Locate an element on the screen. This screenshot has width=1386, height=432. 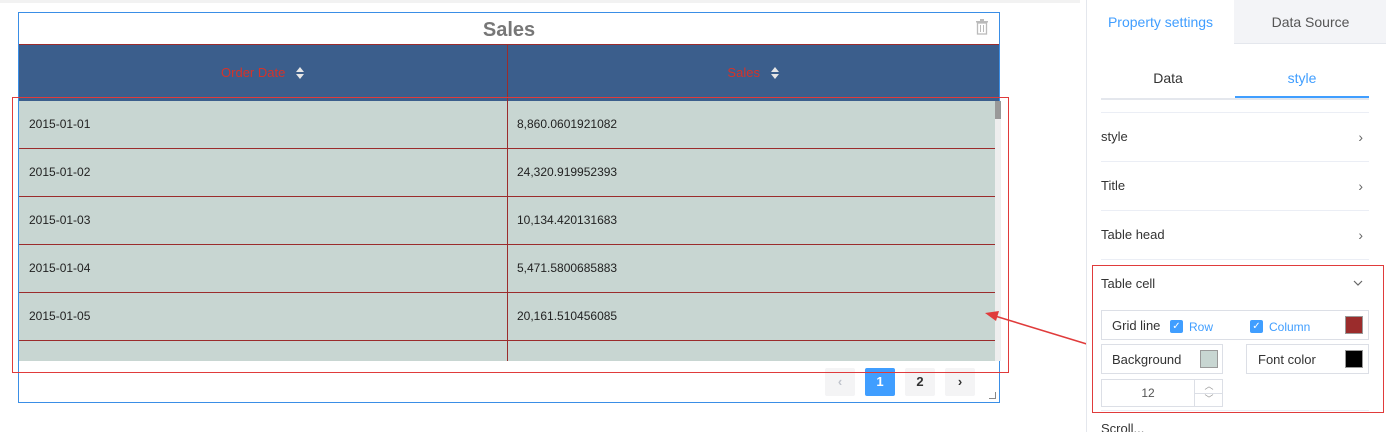
top-tabs: Property settings Data Source is located at coordinates (1236, 22).